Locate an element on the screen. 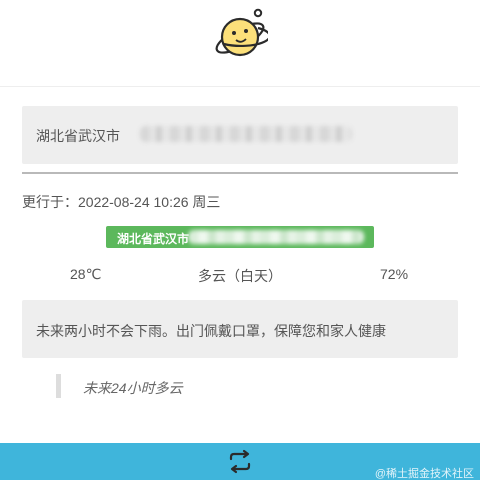 Image resolution: width=480 pixels, height=480 pixels. refresh-arrows-icon is located at coordinates (240, 462).